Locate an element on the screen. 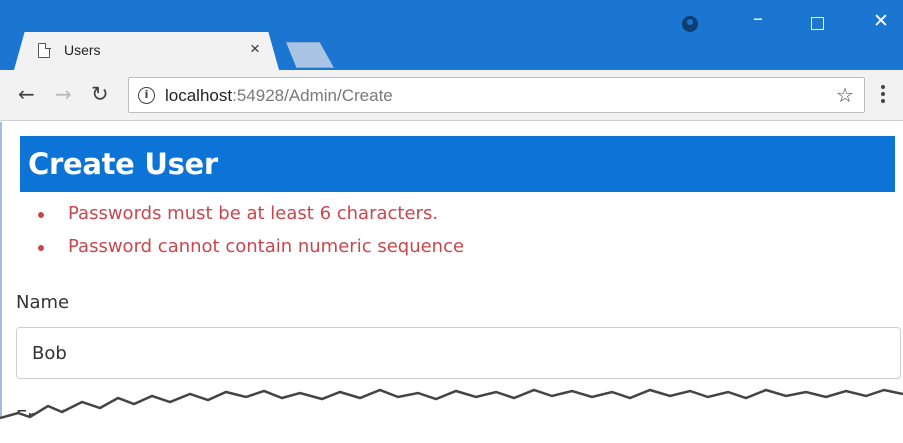  close-window-icon: ✕ is located at coordinates (881, 21).